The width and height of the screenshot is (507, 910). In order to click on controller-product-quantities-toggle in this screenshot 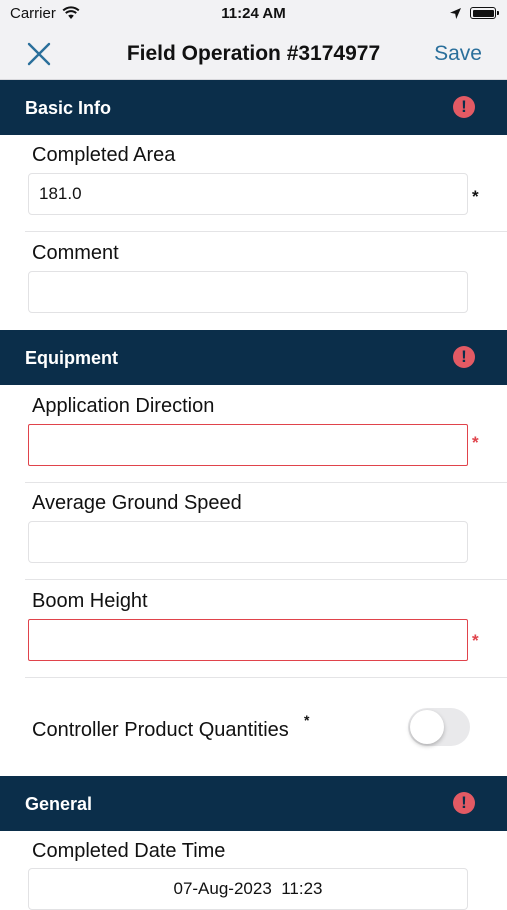, I will do `click(439, 727)`.